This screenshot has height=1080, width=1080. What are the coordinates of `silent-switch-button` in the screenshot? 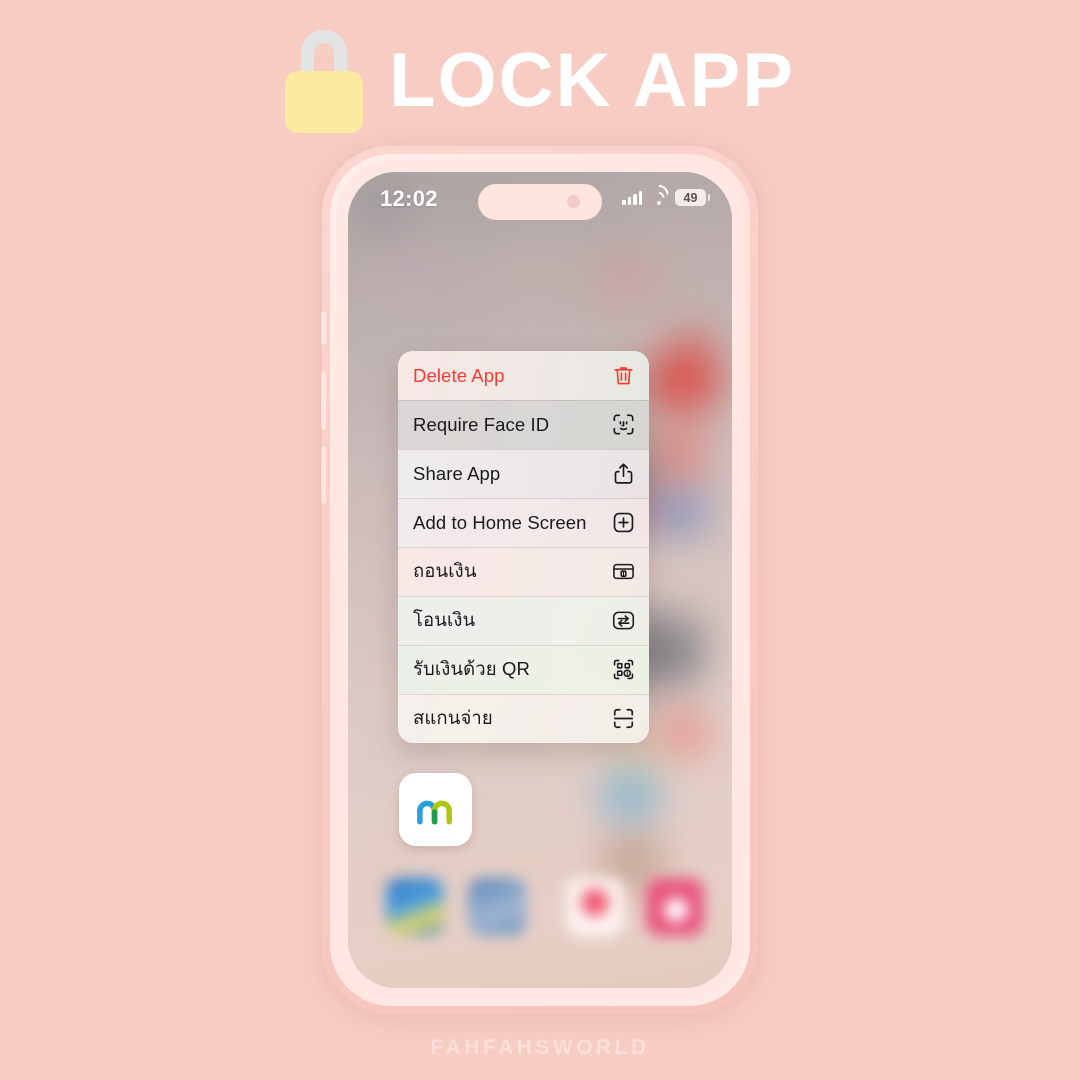 It's located at (323, 328).